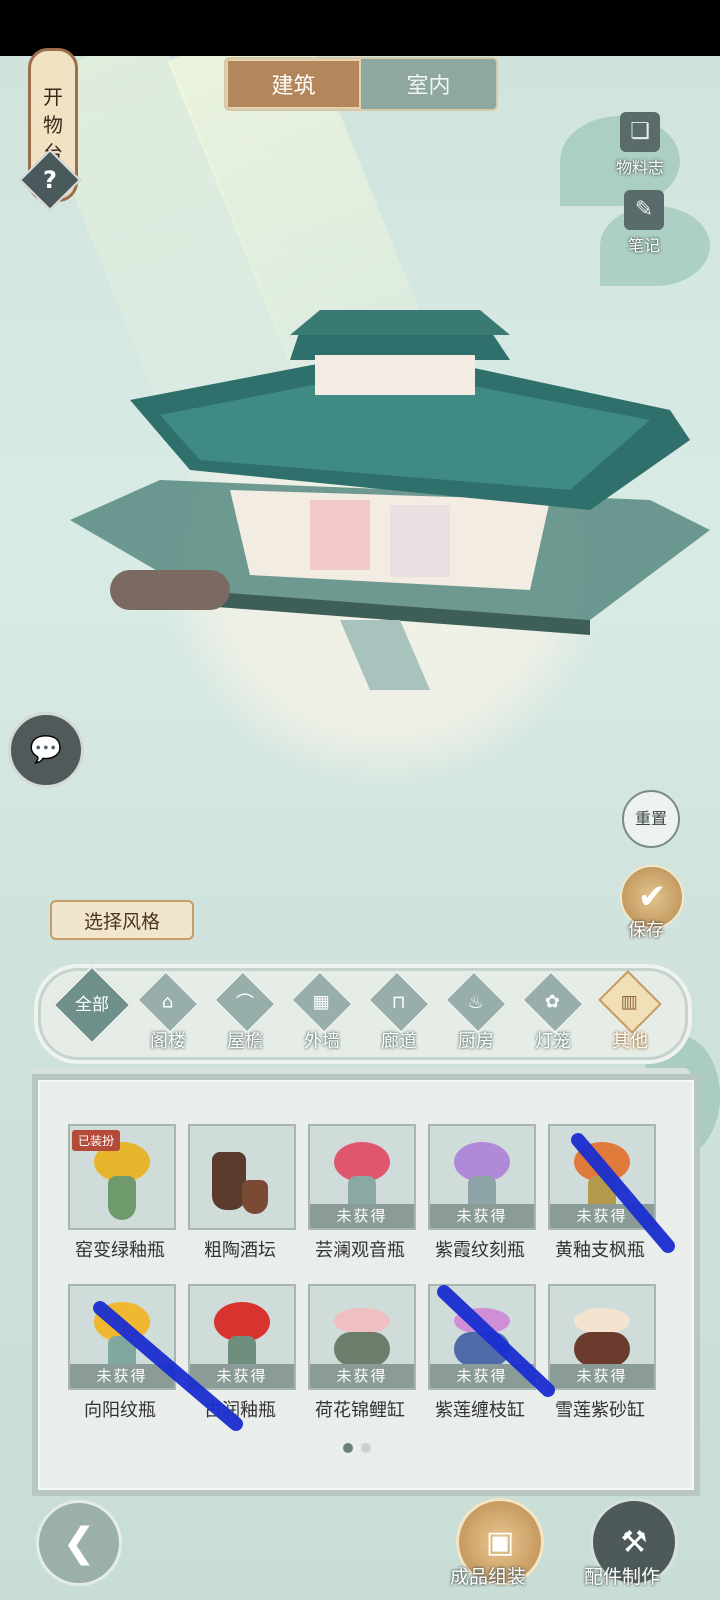 The height and width of the screenshot is (1600, 720). I want to click on category-lantern: ✿ 灯笼, so click(553, 1011).